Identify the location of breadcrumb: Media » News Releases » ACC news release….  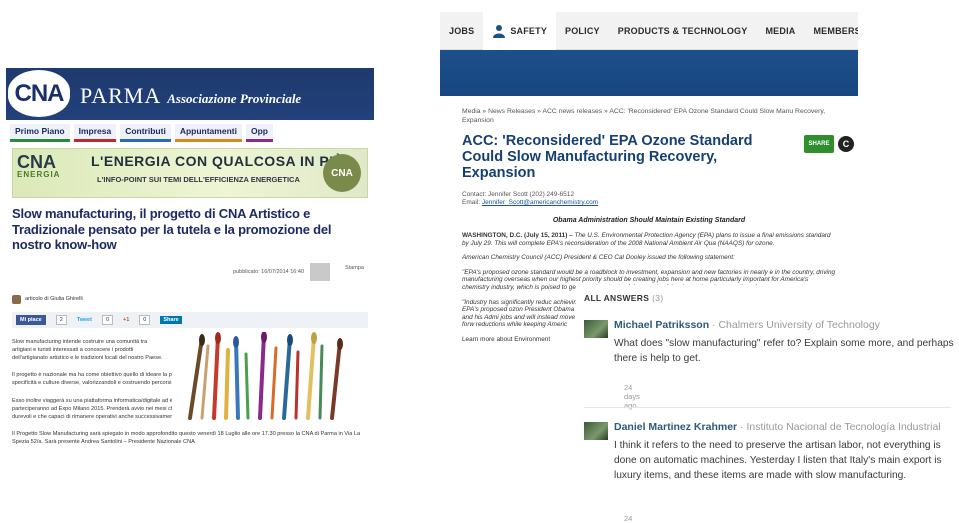
(649, 116).